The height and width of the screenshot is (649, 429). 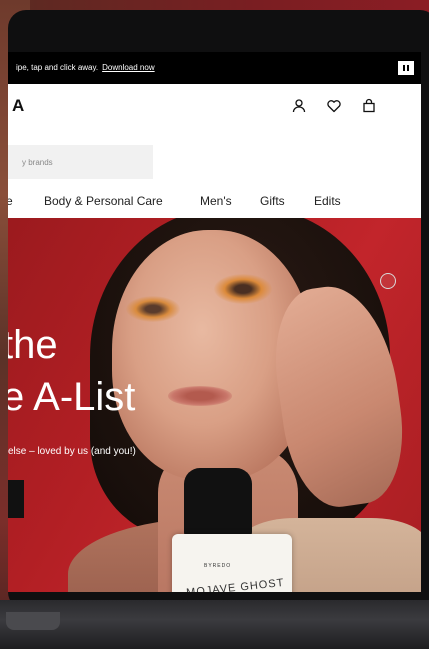 I want to click on pause-button, so click(x=406, y=68).